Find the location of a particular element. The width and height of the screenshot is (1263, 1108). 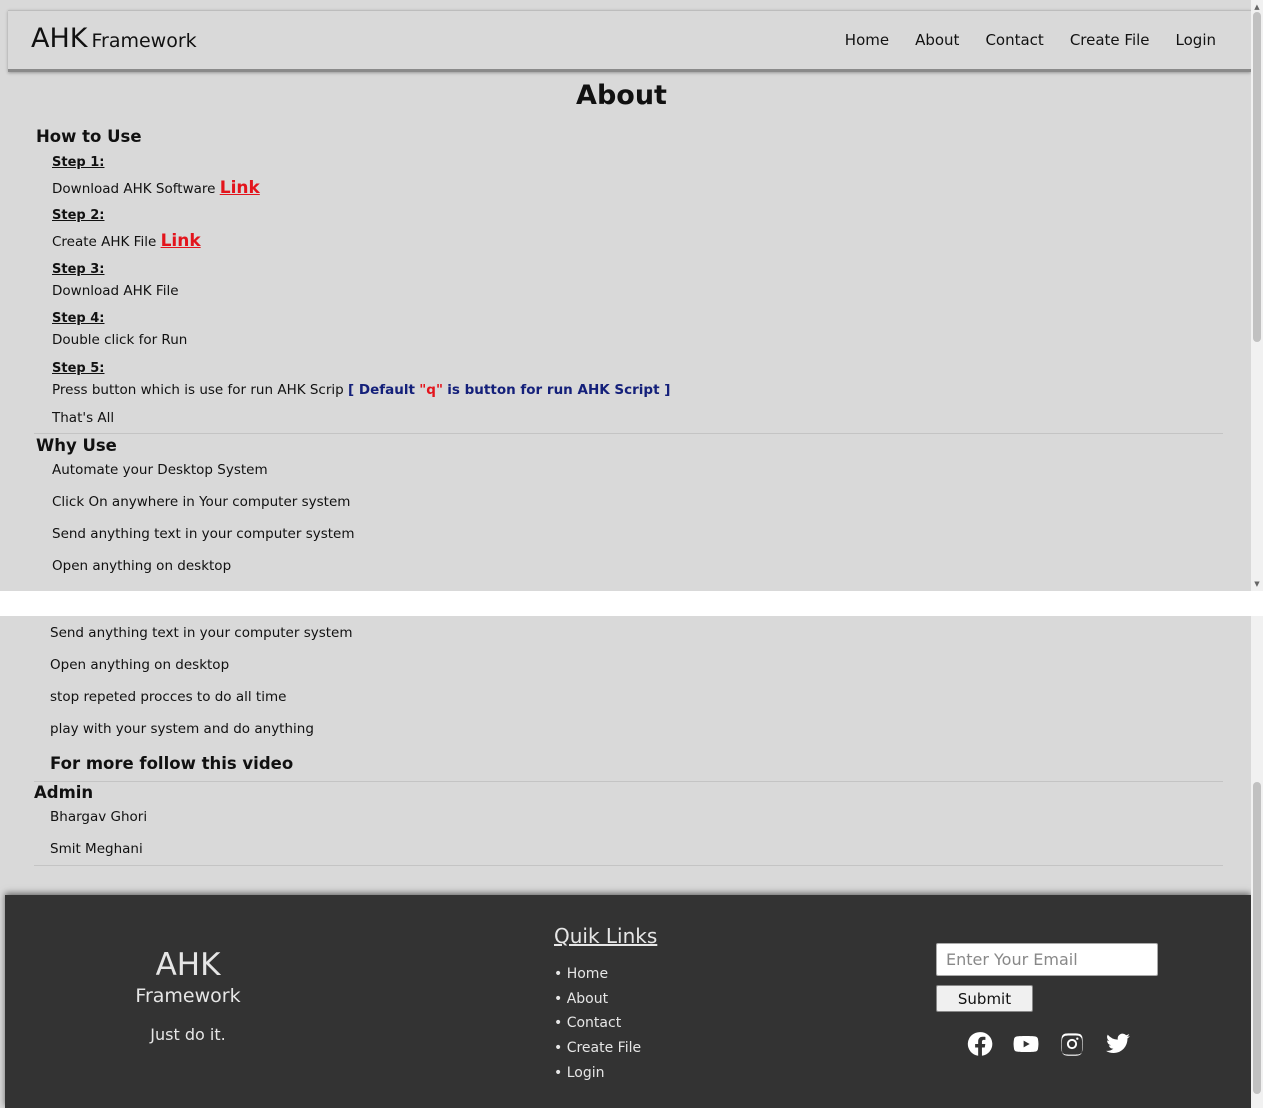

scrollbar-bottom is located at coordinates (1257, 862).